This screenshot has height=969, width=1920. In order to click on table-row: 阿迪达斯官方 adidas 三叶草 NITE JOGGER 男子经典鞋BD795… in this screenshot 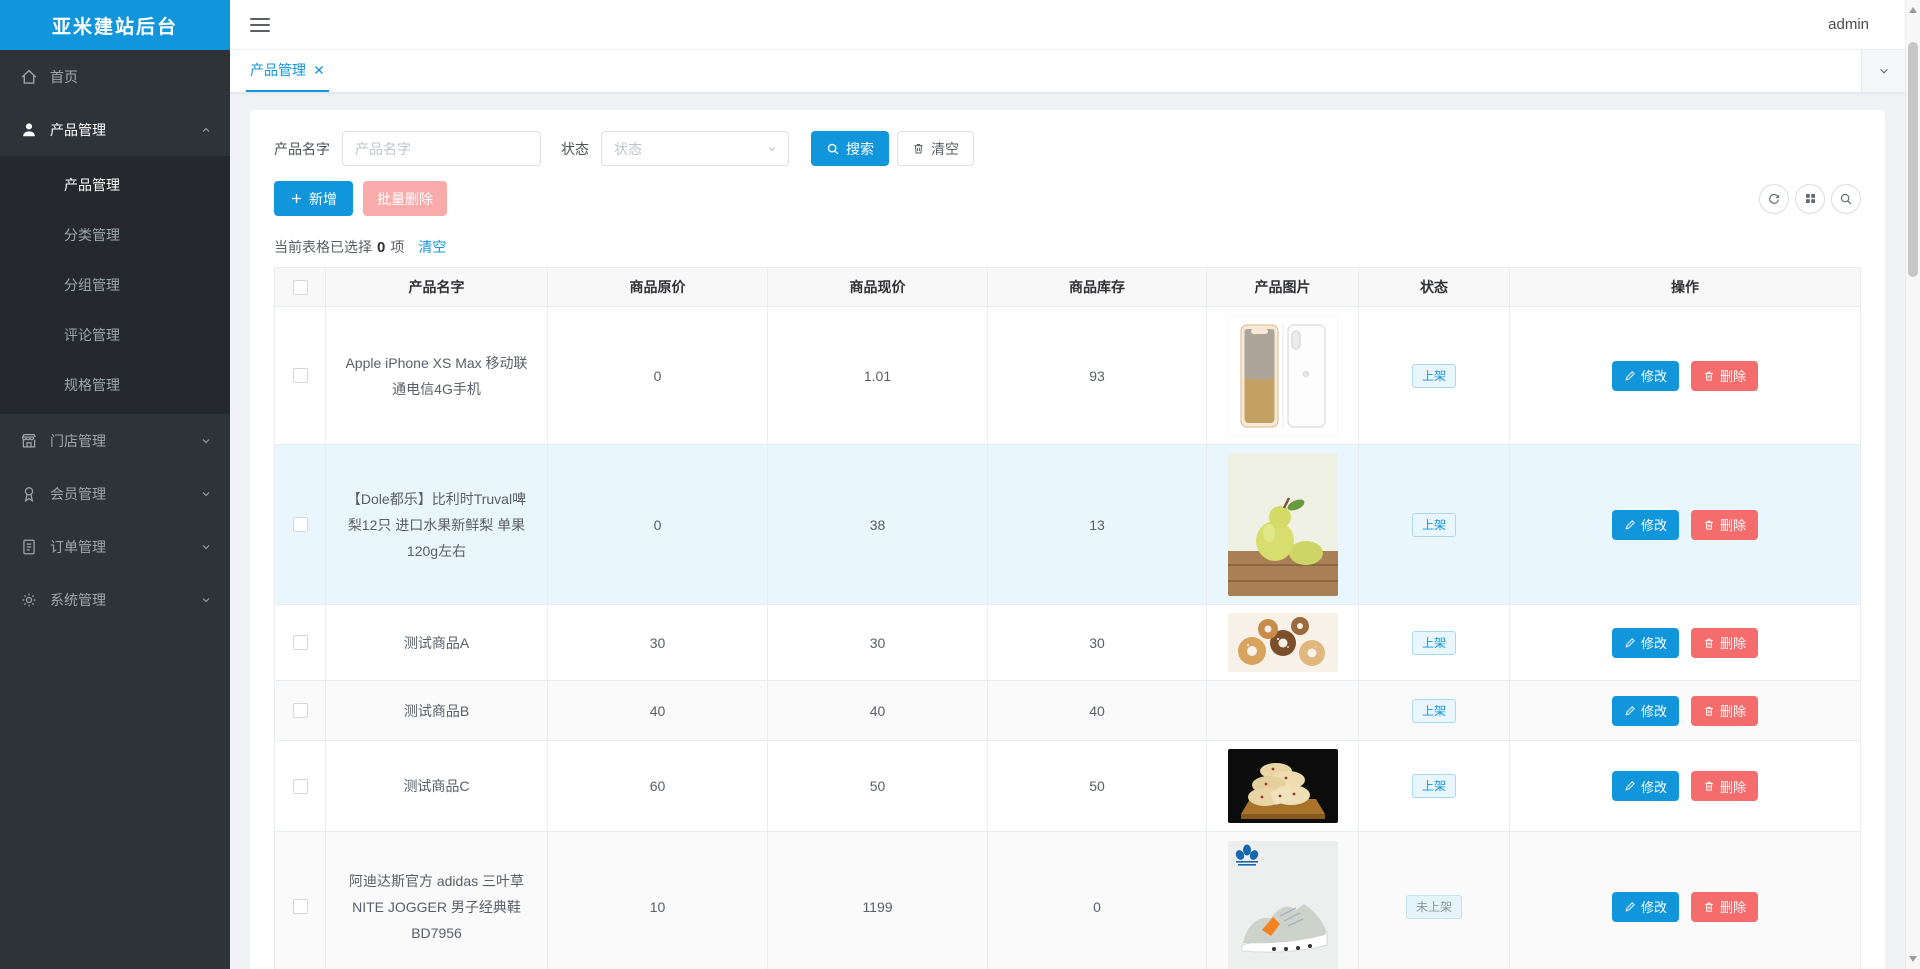, I will do `click(1067, 900)`.